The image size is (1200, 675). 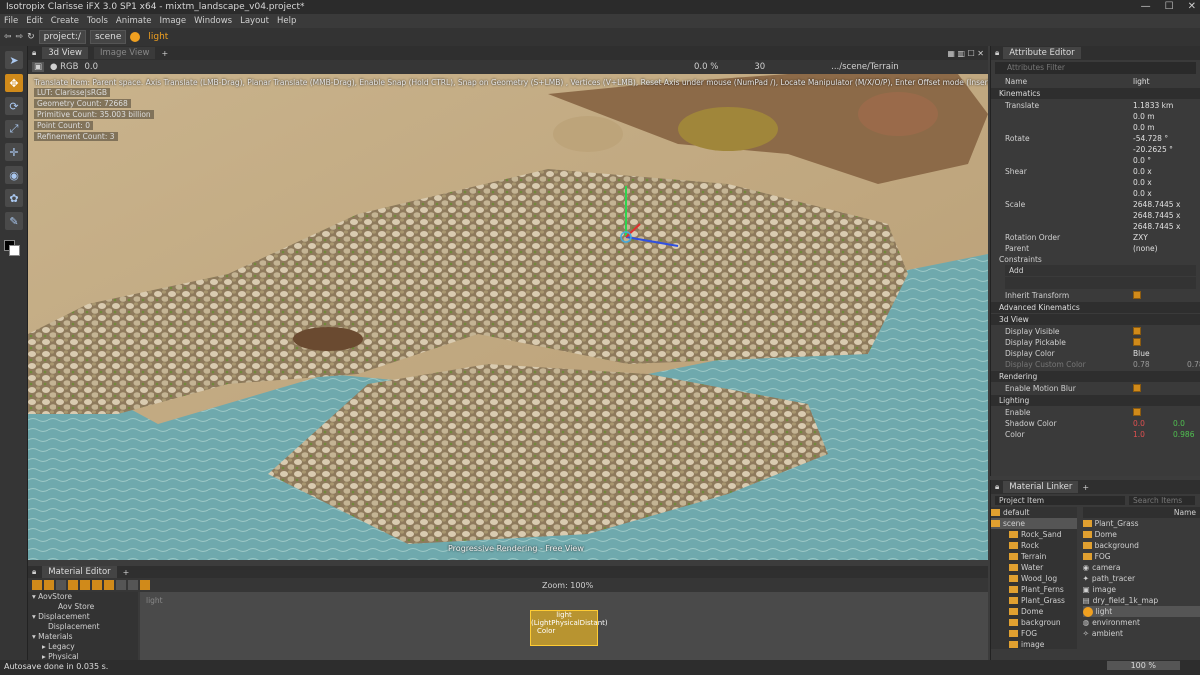 What do you see at coordinates (1141, 512) in the screenshot?
I see `name-column-header: Name` at bounding box center [1141, 512].